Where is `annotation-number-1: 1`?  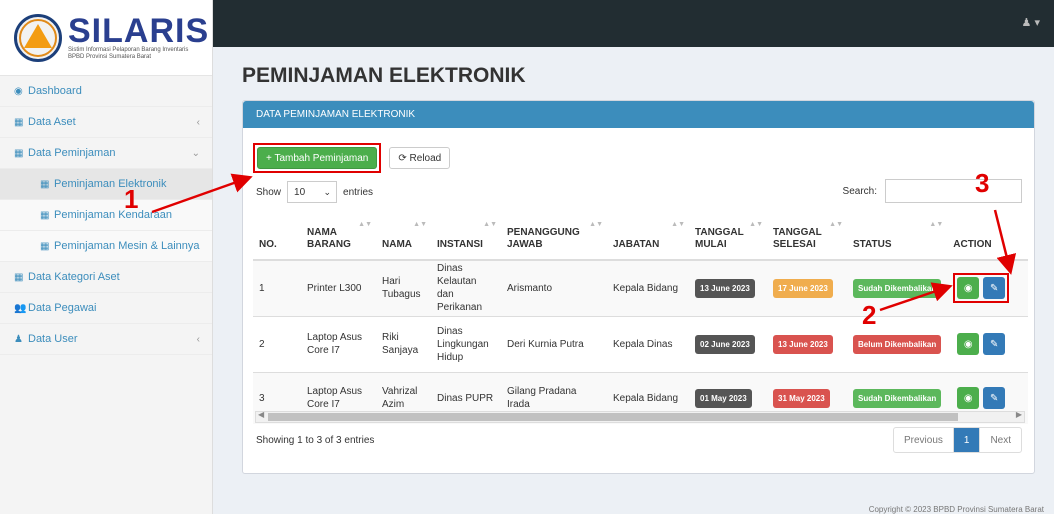 annotation-number-1: 1 is located at coordinates (131, 199).